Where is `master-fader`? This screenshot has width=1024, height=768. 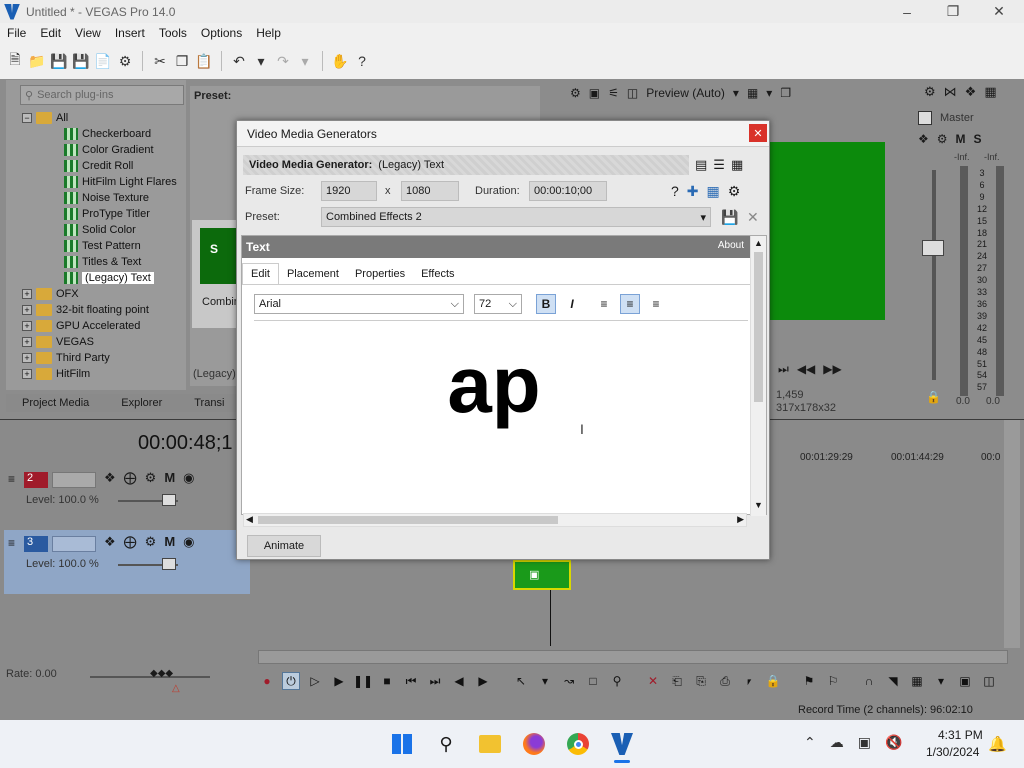
master-fader is located at coordinates (933, 248).